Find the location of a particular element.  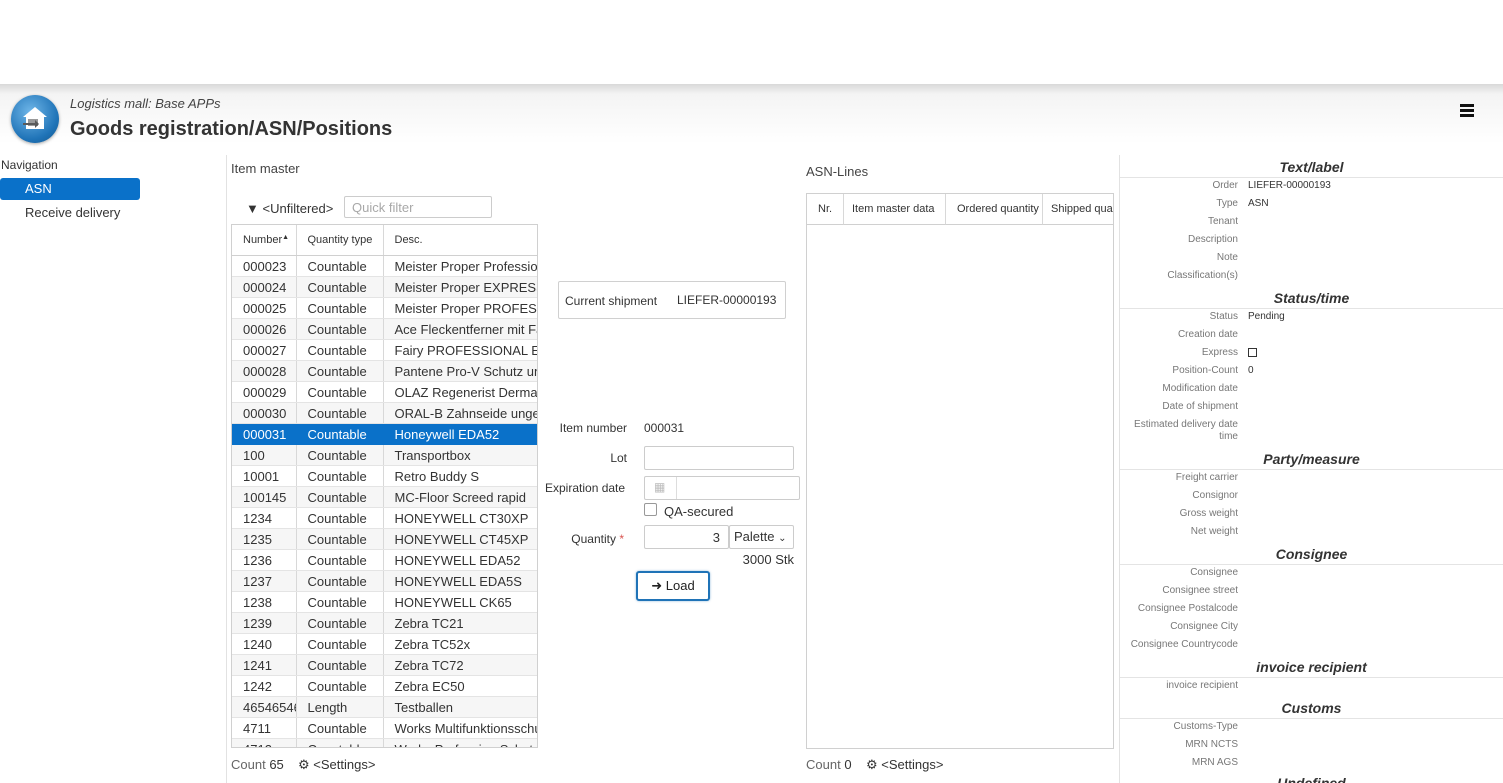

column-header-ordered-quantity: Ordered quantity is located at coordinates (994, 209).